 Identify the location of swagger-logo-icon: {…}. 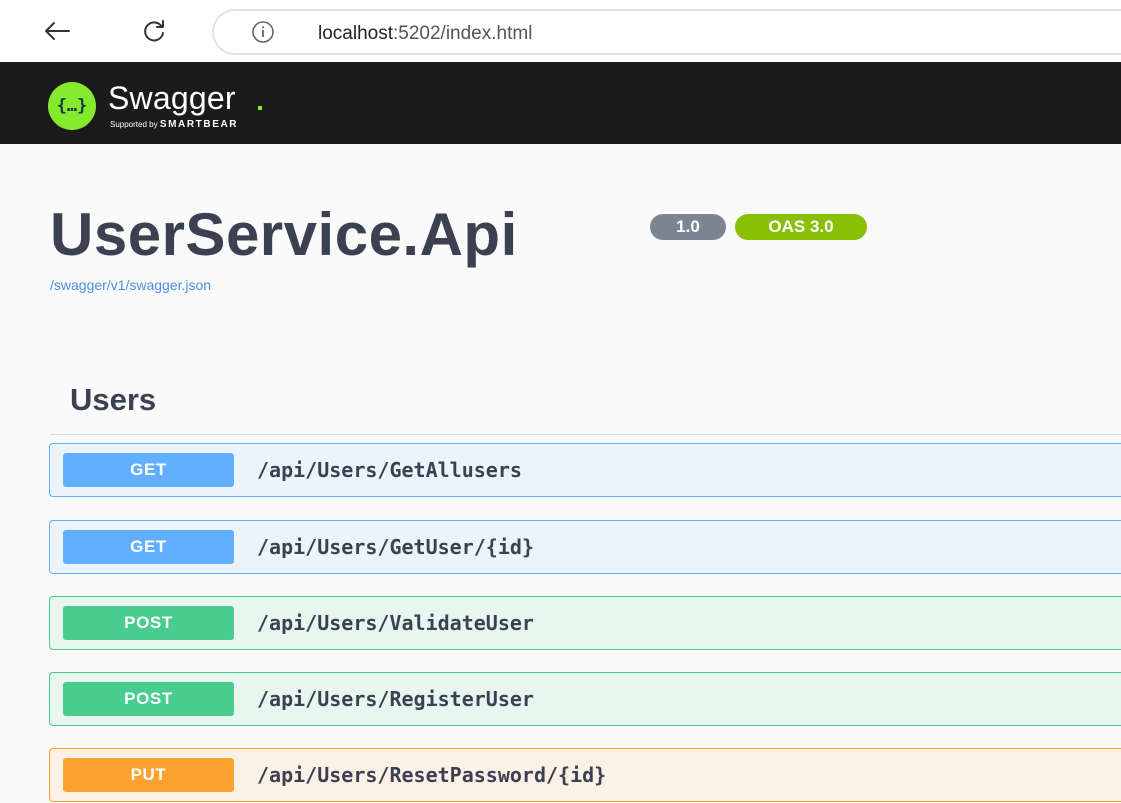
(72, 106).